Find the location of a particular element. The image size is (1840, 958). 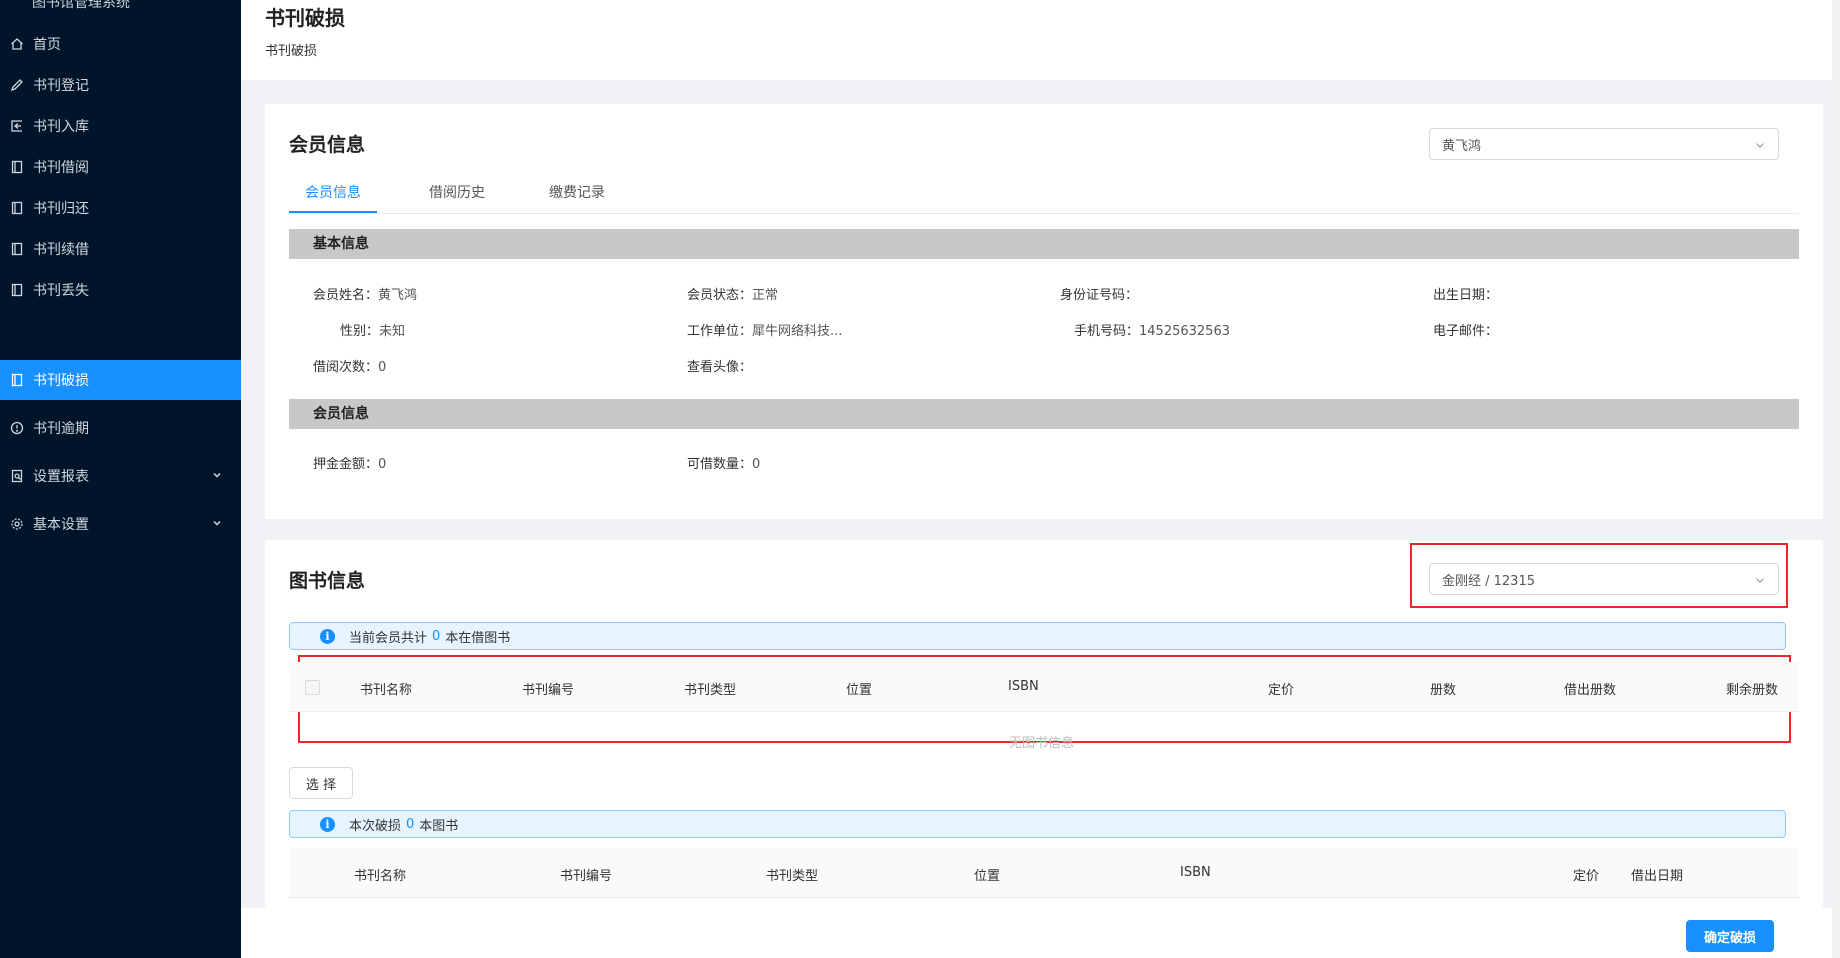

tab-member-info: 会员信息 is located at coordinates (333, 192).